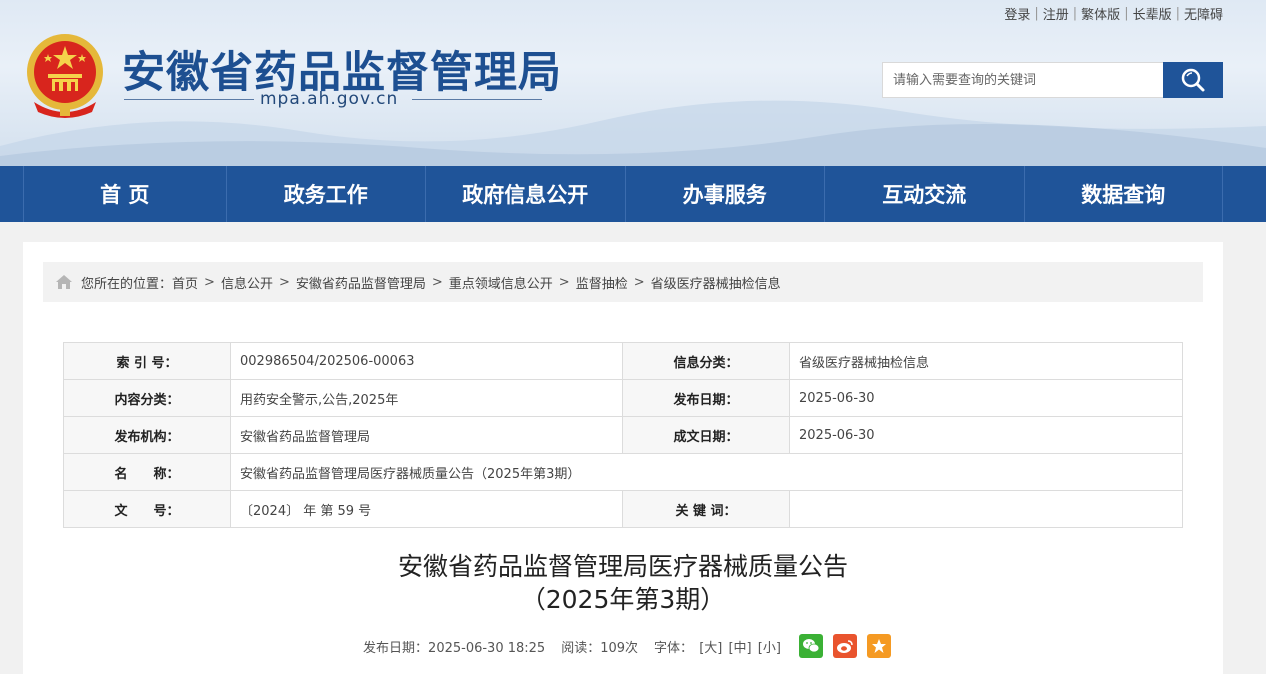 The height and width of the screenshot is (674, 1266). Describe the element at coordinates (454, 648) in the screenshot. I see `publish-datetime: 发布日期：2025-06-30 18:25` at that location.